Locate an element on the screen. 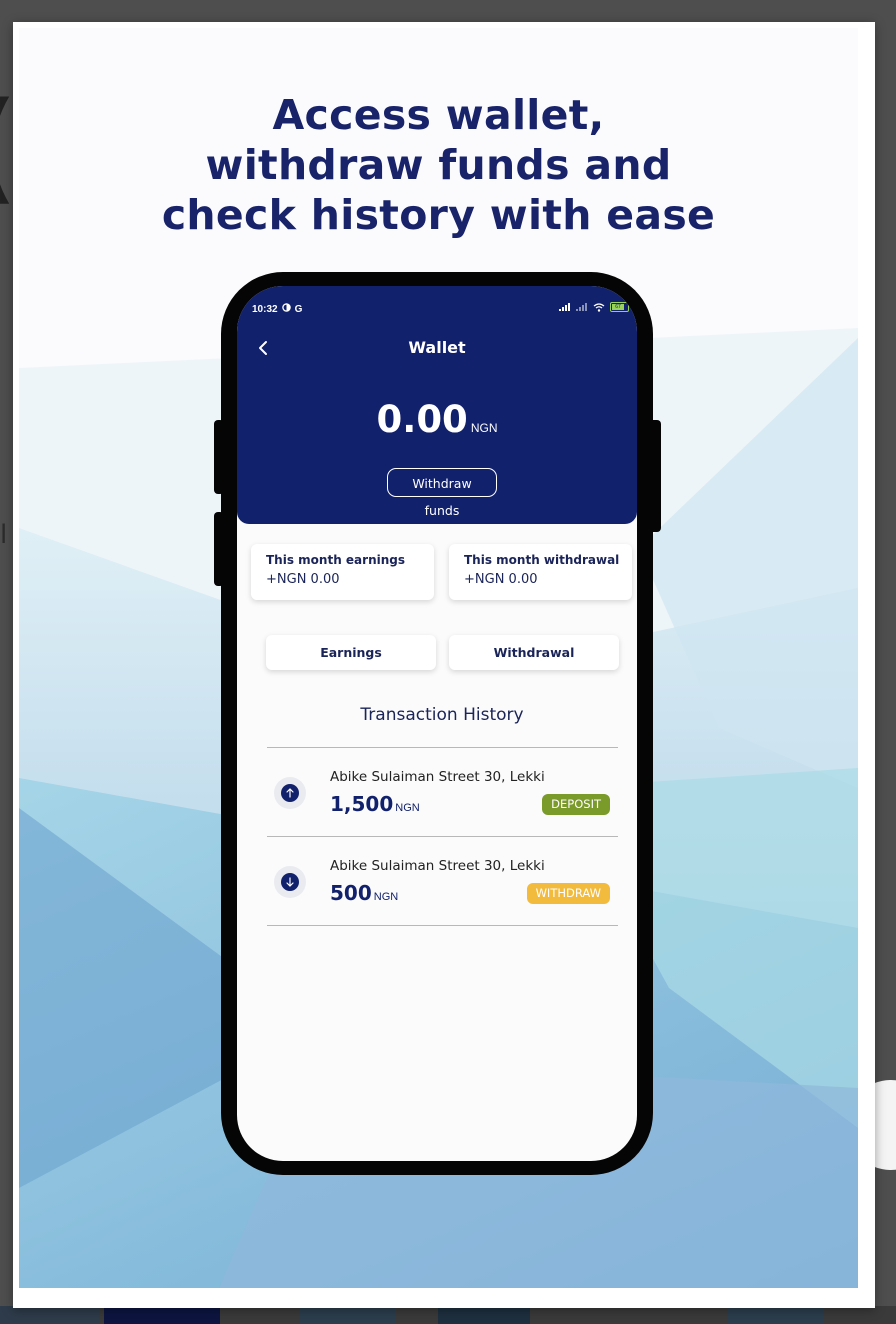 This screenshot has width=896, height=1324. transaction-amount: 1,500 NGN is located at coordinates (375, 804).